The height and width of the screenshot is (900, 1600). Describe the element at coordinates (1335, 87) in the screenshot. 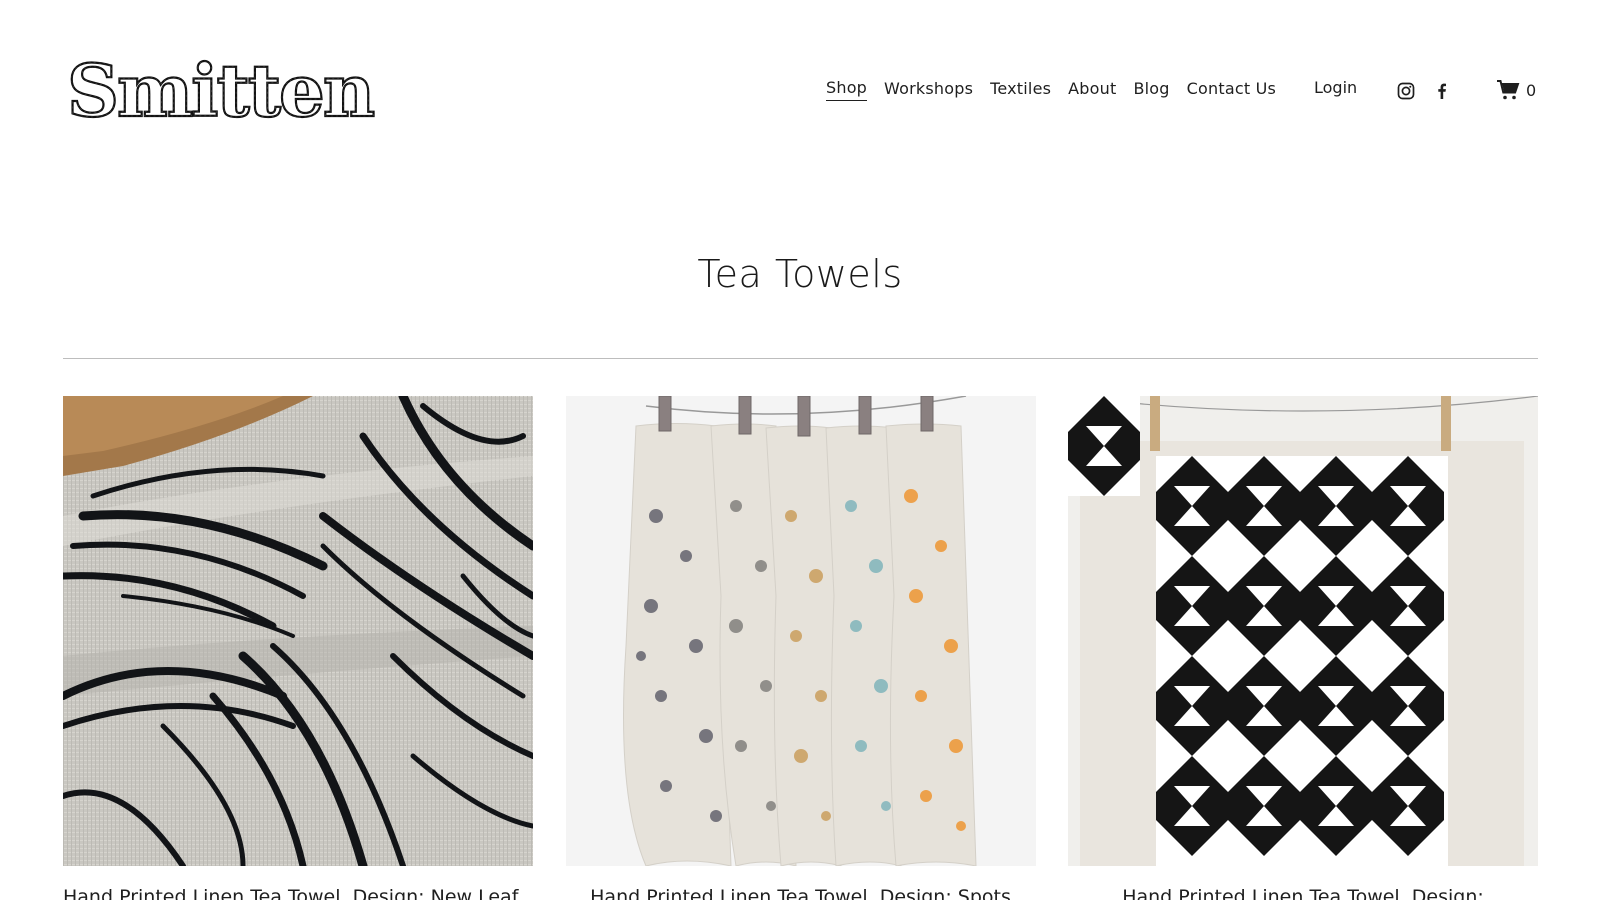

I see `login-link: Login` at that location.